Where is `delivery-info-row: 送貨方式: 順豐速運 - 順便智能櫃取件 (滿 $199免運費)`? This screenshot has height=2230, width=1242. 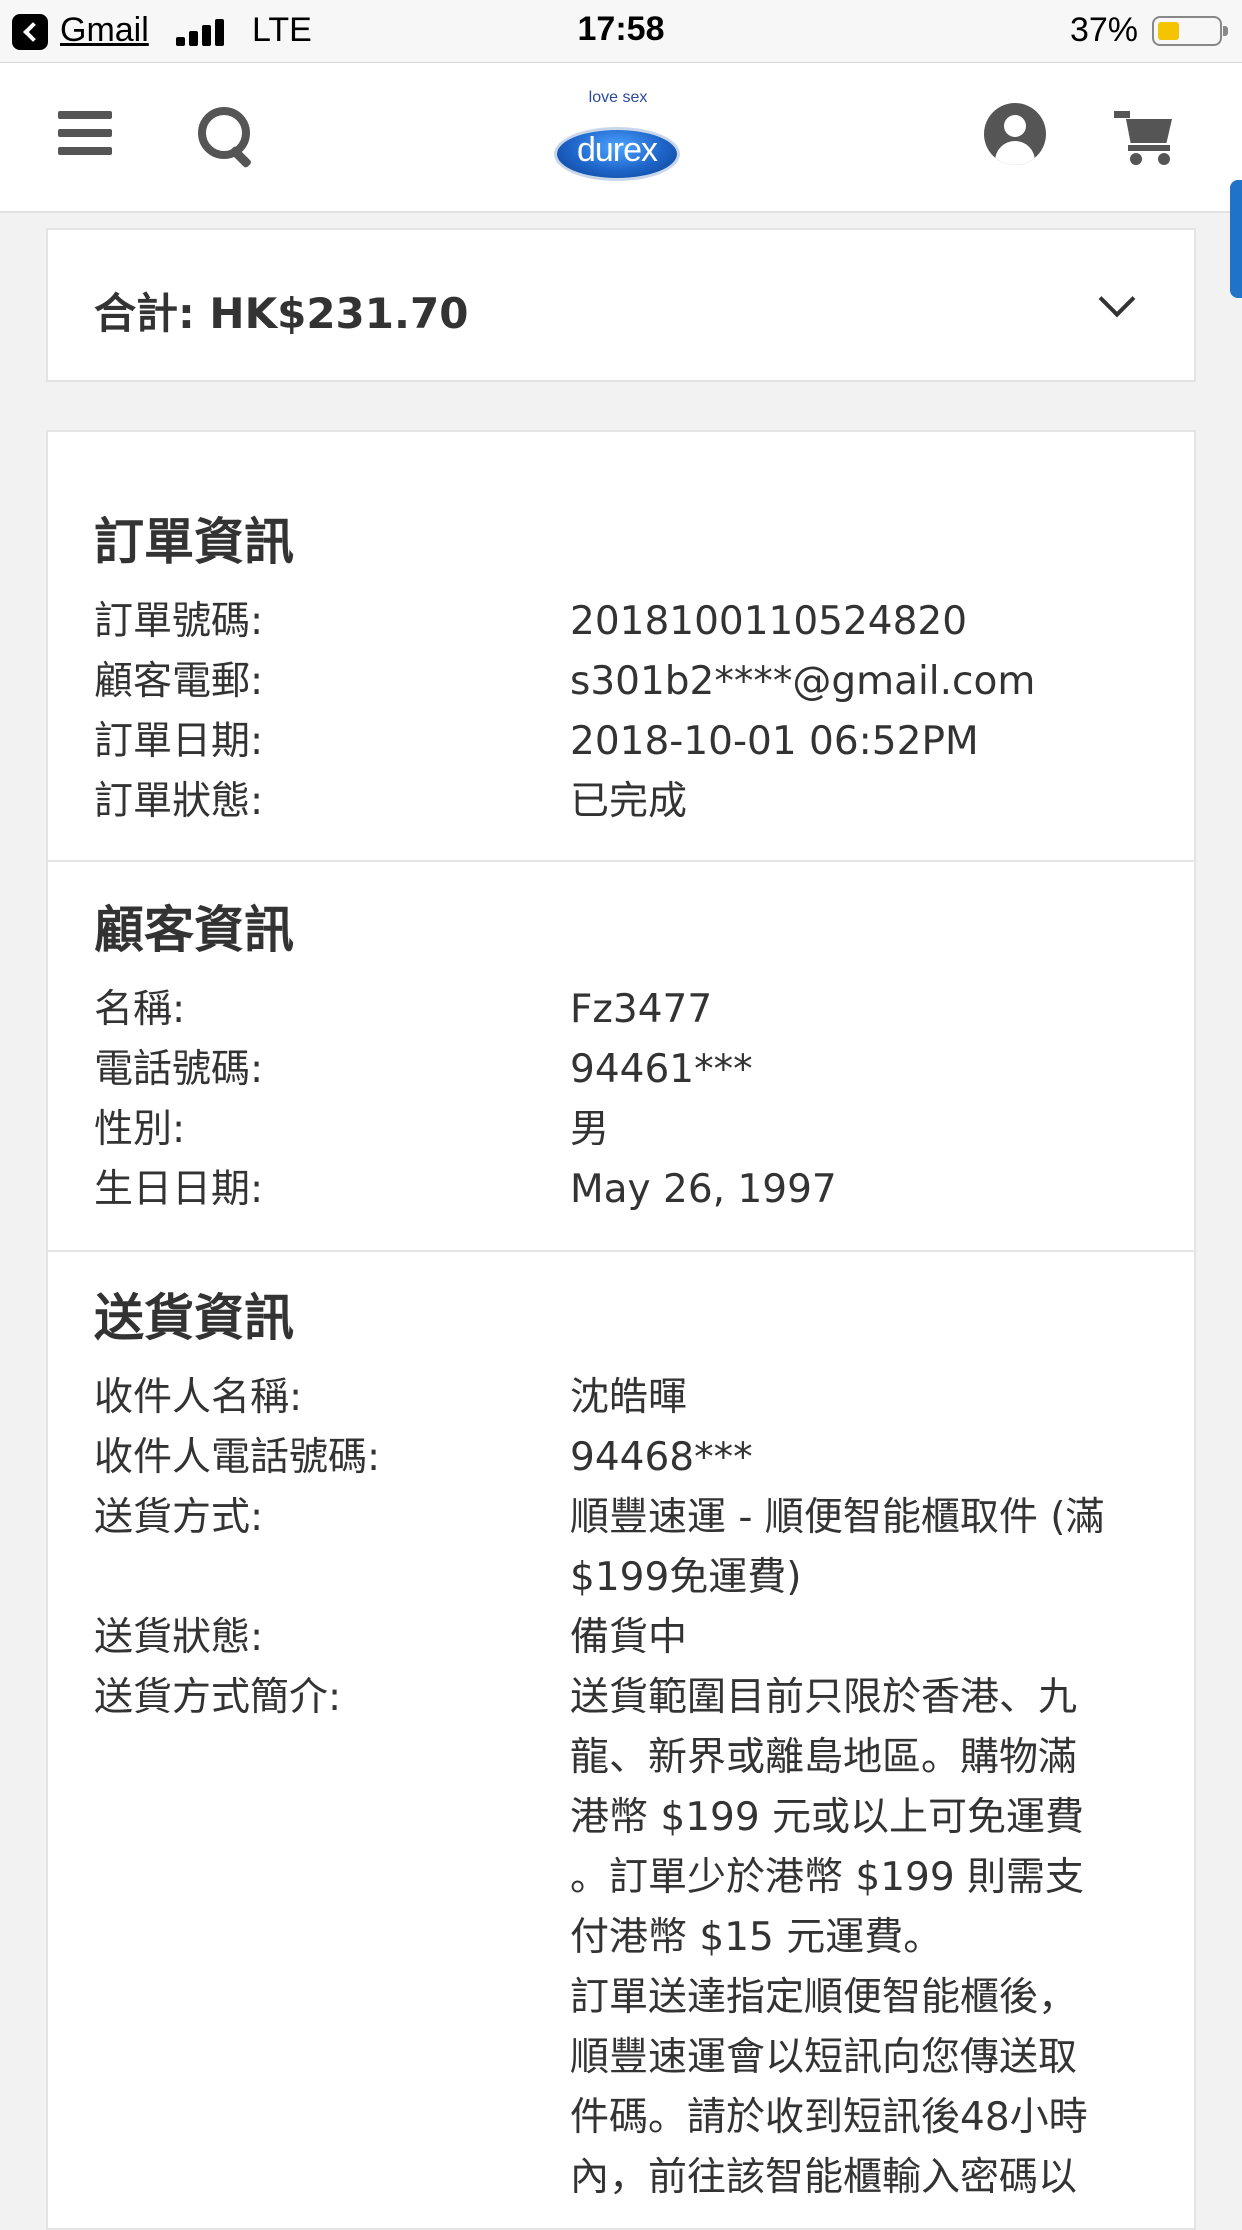 delivery-info-row: 送貨方式: 順豐速運 - 順便智能櫃取件 (滿 $199免運費) is located at coordinates (624, 1548).